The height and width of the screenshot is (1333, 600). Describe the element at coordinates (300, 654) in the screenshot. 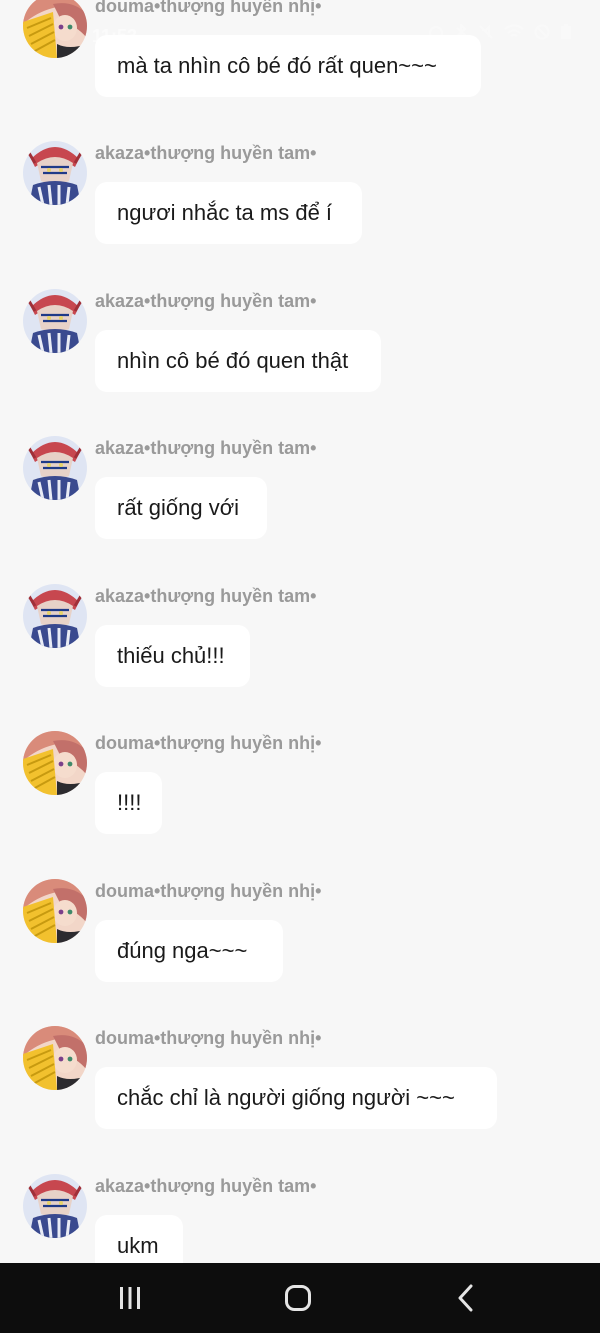

I see `message-item: akaza•thượng huyền tam• thiếu chủ!!!` at that location.